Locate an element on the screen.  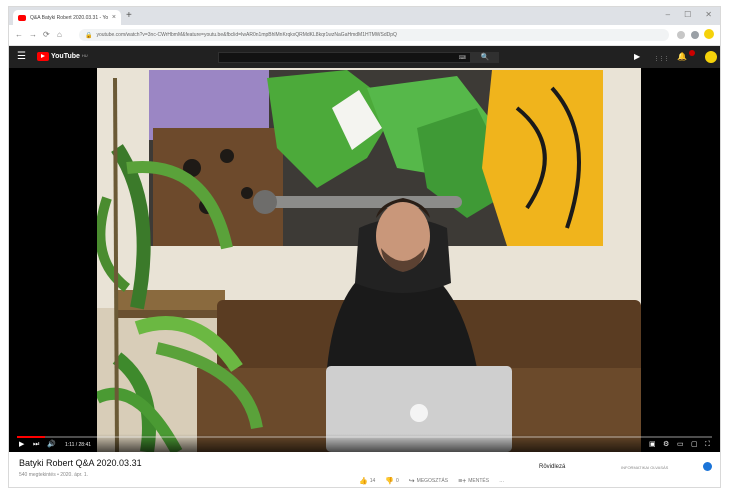
play-icon: ▶ is located at coordinates (21, 444).